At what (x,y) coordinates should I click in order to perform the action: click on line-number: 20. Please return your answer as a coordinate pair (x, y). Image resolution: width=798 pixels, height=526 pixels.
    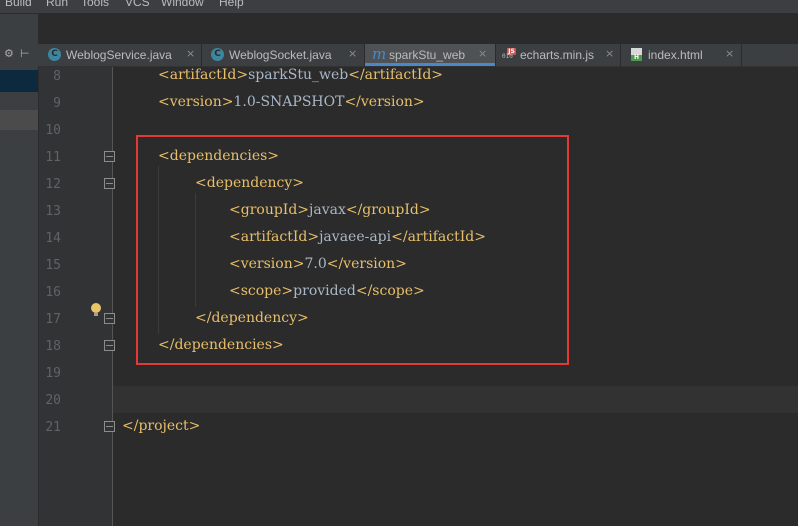
    Looking at the image, I should click on (53, 400).